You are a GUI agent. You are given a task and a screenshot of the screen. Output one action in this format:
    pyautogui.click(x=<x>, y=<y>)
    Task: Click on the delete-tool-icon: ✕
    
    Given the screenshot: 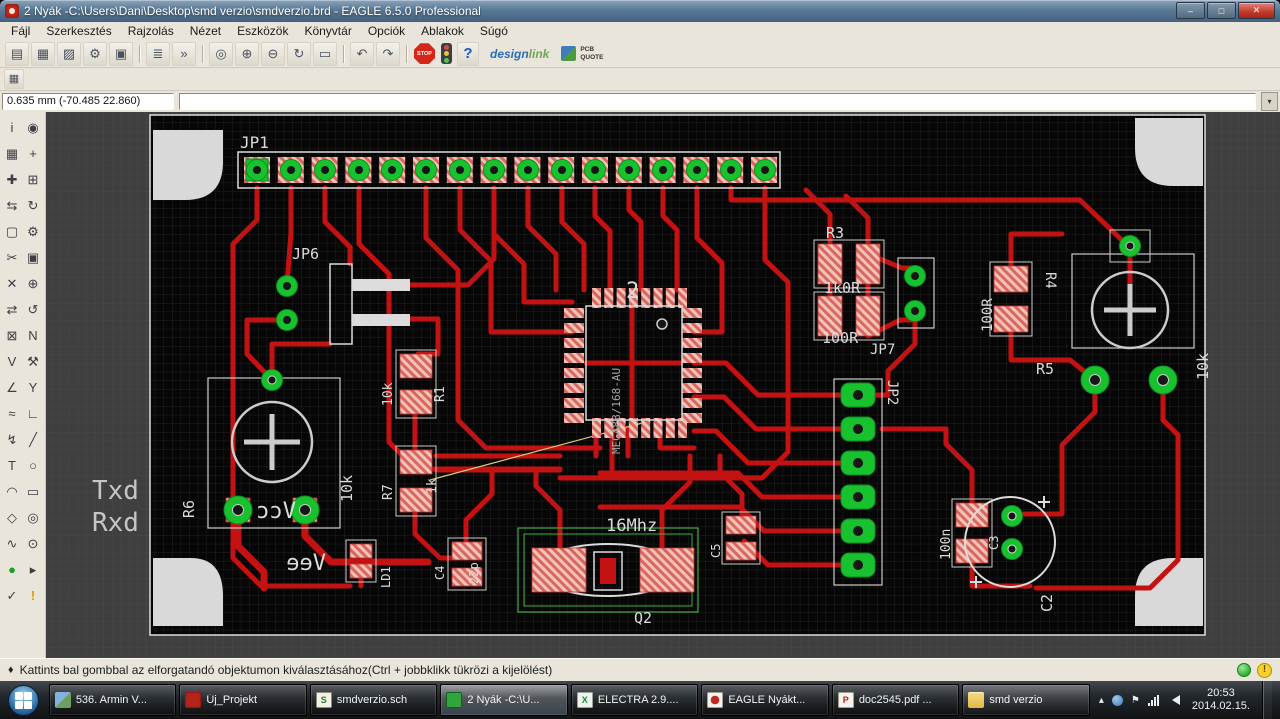 What is the action you would take?
    pyautogui.click(x=12, y=284)
    